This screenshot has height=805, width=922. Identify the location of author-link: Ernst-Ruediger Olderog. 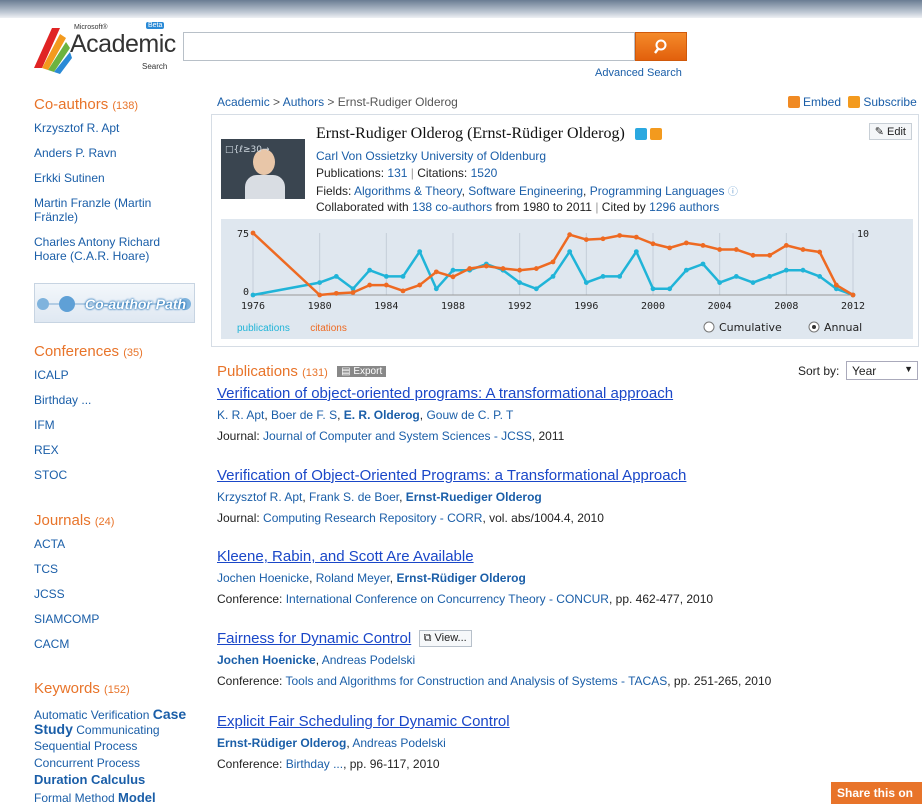
(474, 497).